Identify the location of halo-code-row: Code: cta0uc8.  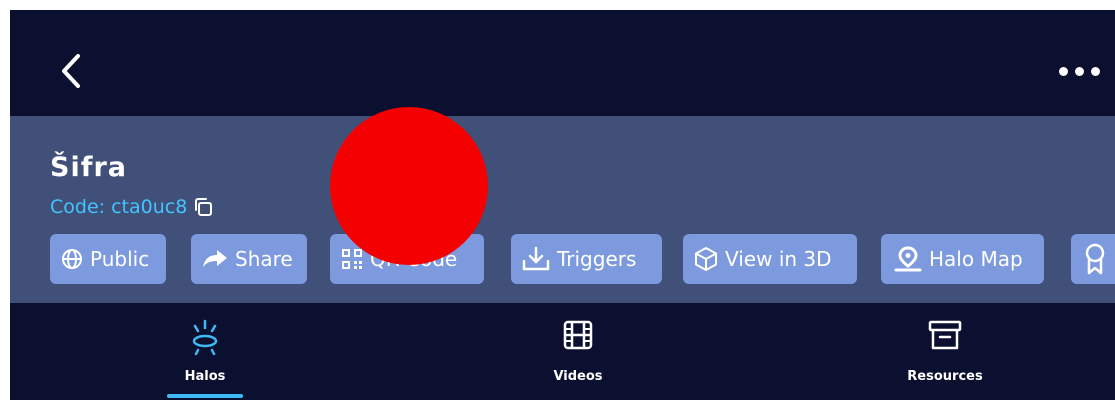
(131, 207).